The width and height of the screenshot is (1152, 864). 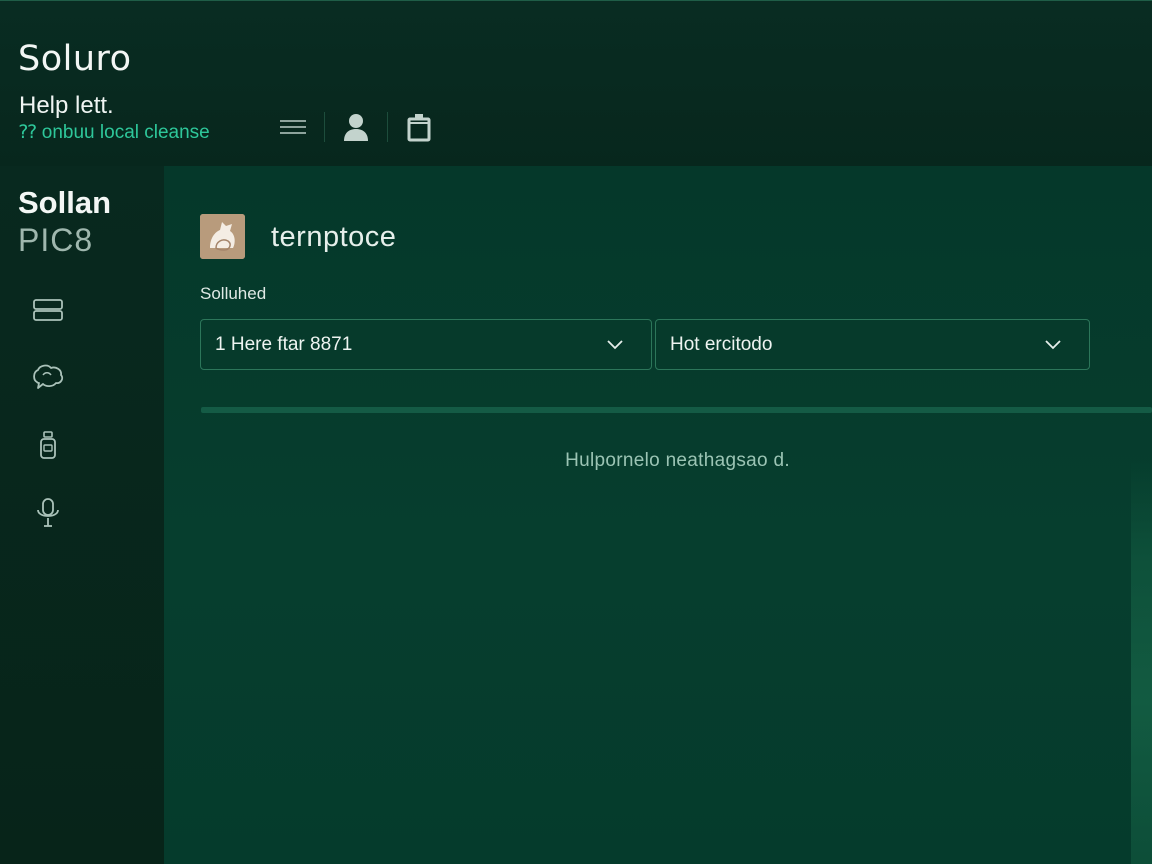 I want to click on sidebar-item-server, so click(x=48, y=310).